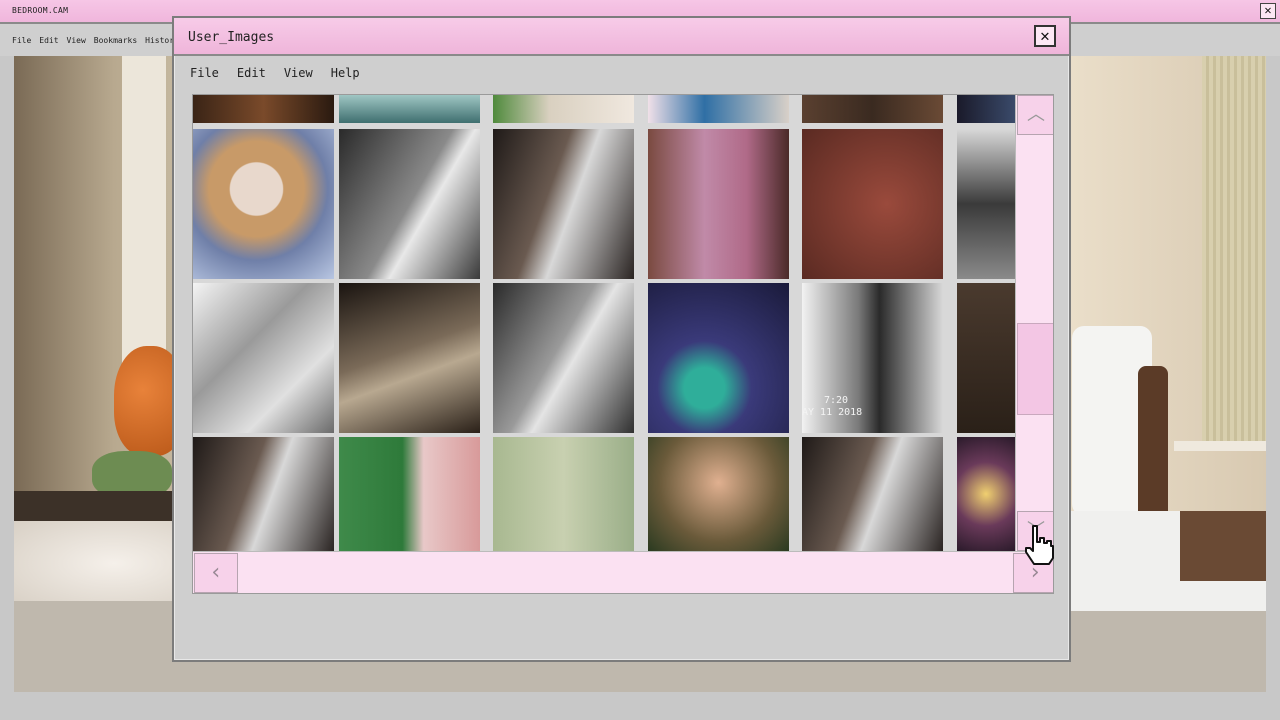  Describe the element at coordinates (216, 573) in the screenshot. I see `chevron-left-icon: ‹` at that location.